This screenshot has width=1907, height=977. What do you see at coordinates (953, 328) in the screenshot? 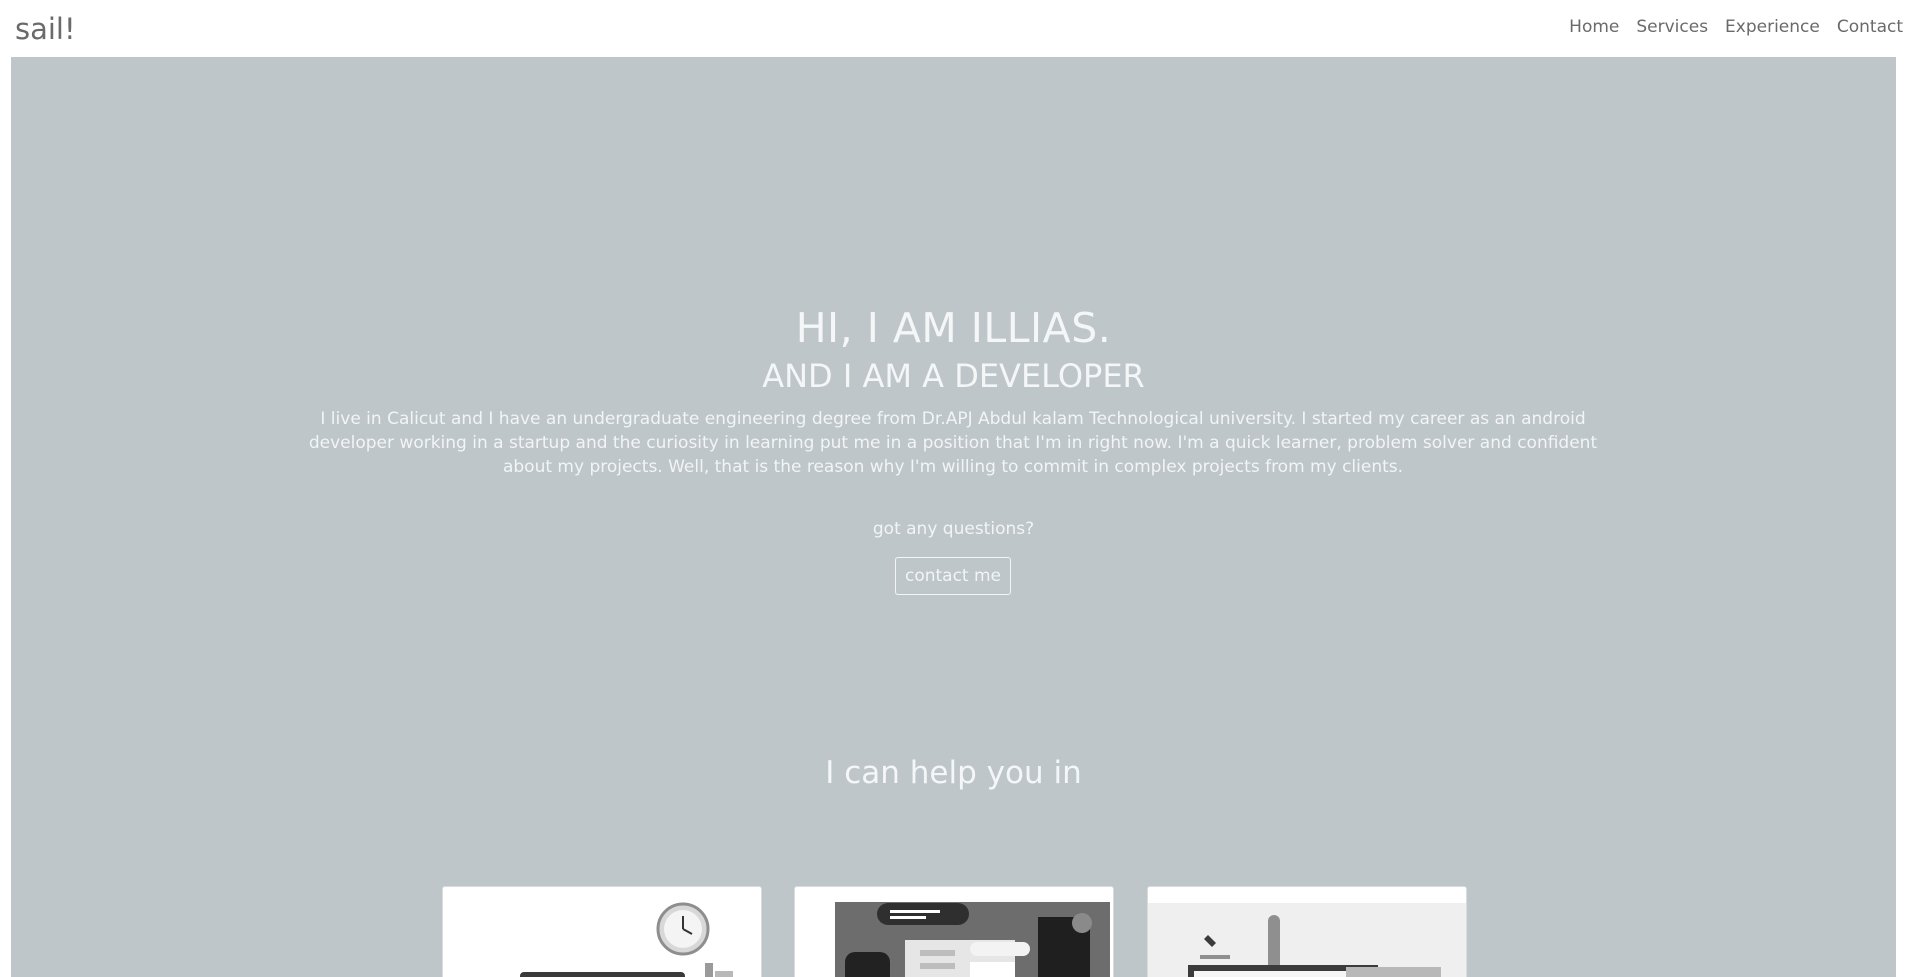
I see `hero-title: HI, I AM ILLIAS.` at bounding box center [953, 328].